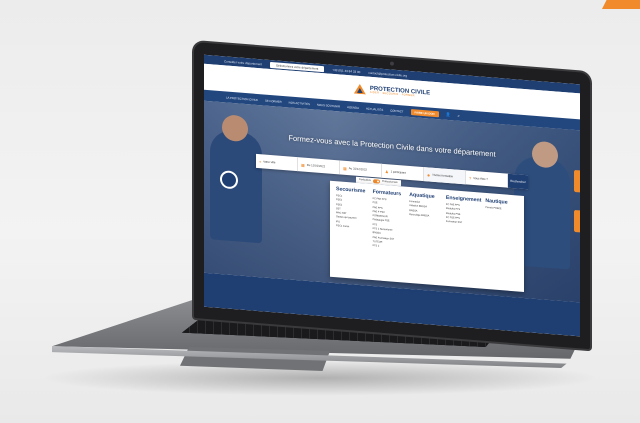 This screenshot has height=423, width=640. I want to click on toggle-right-label: Professionnels, so click(389, 182).